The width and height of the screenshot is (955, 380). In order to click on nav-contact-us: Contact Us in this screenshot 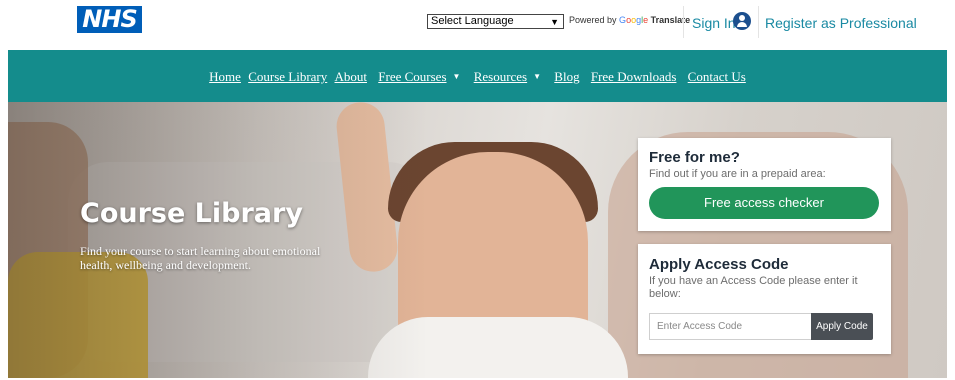, I will do `click(717, 76)`.